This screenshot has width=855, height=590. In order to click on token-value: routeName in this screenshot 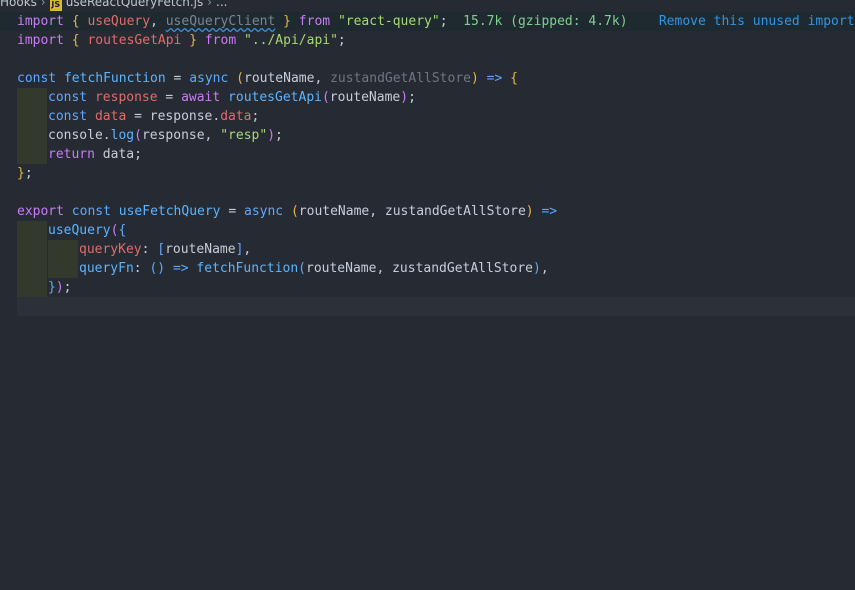, I will do `click(200, 249)`.